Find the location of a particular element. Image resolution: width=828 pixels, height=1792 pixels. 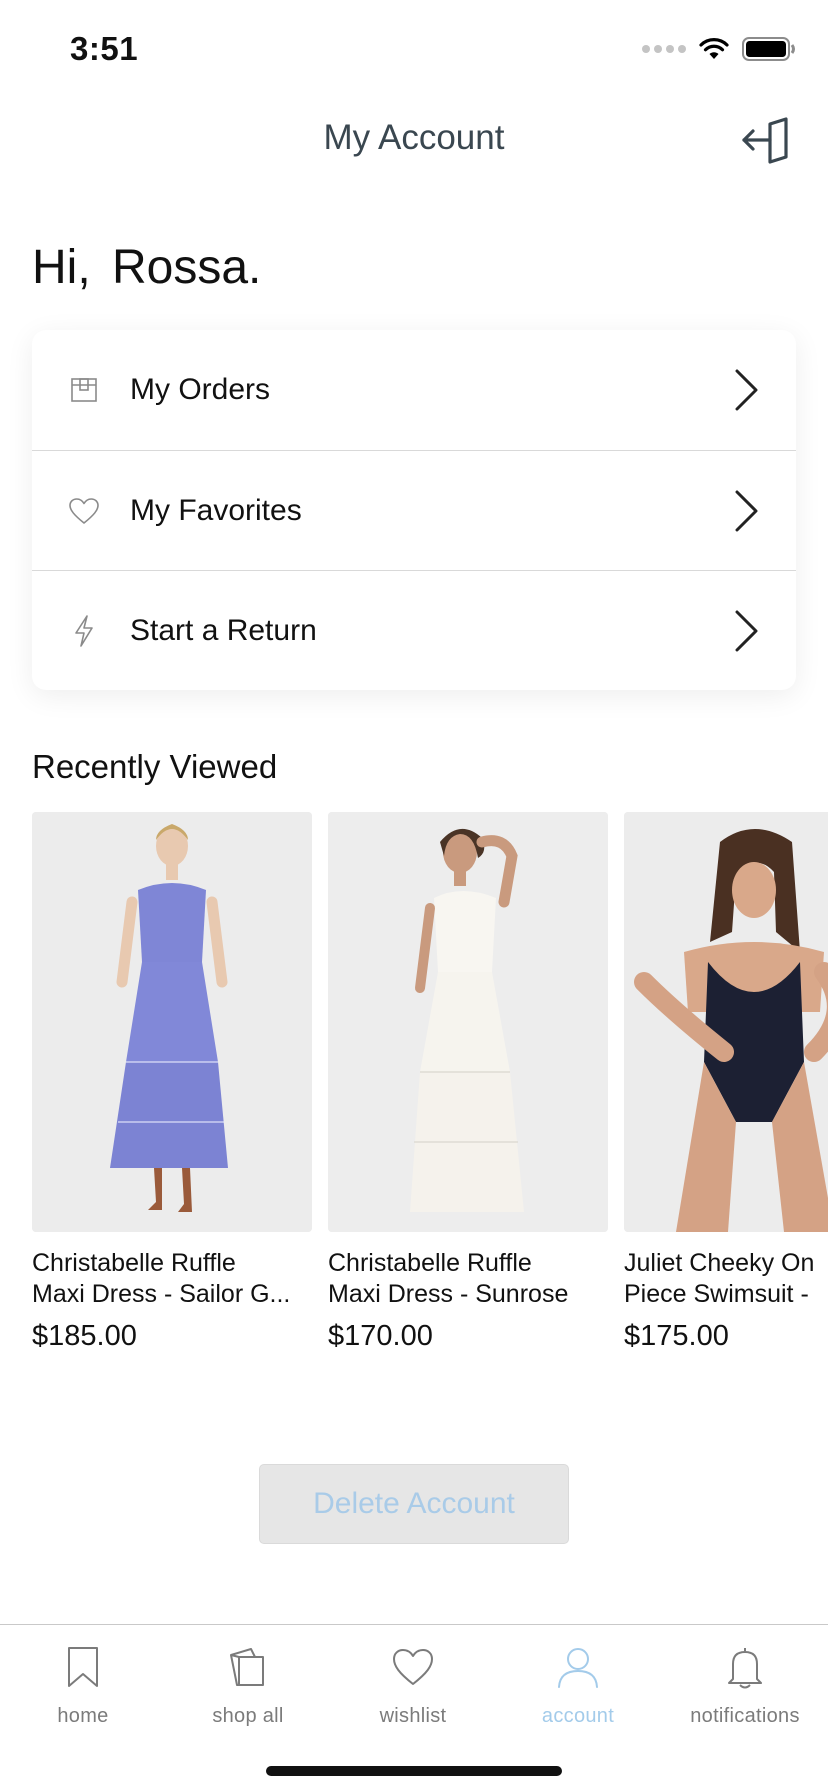

tab-shop-all: shop all is located at coordinates (248, 1685).